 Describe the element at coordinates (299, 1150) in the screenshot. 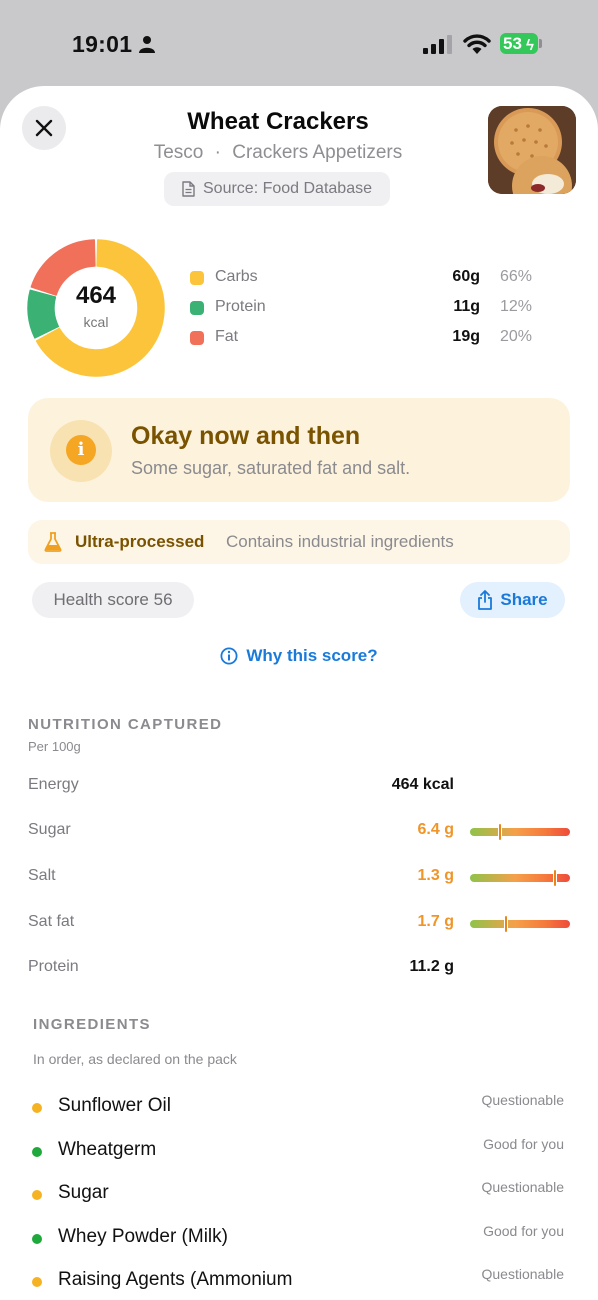

I see `ingredient-item: Wheatgerm Good for you` at that location.